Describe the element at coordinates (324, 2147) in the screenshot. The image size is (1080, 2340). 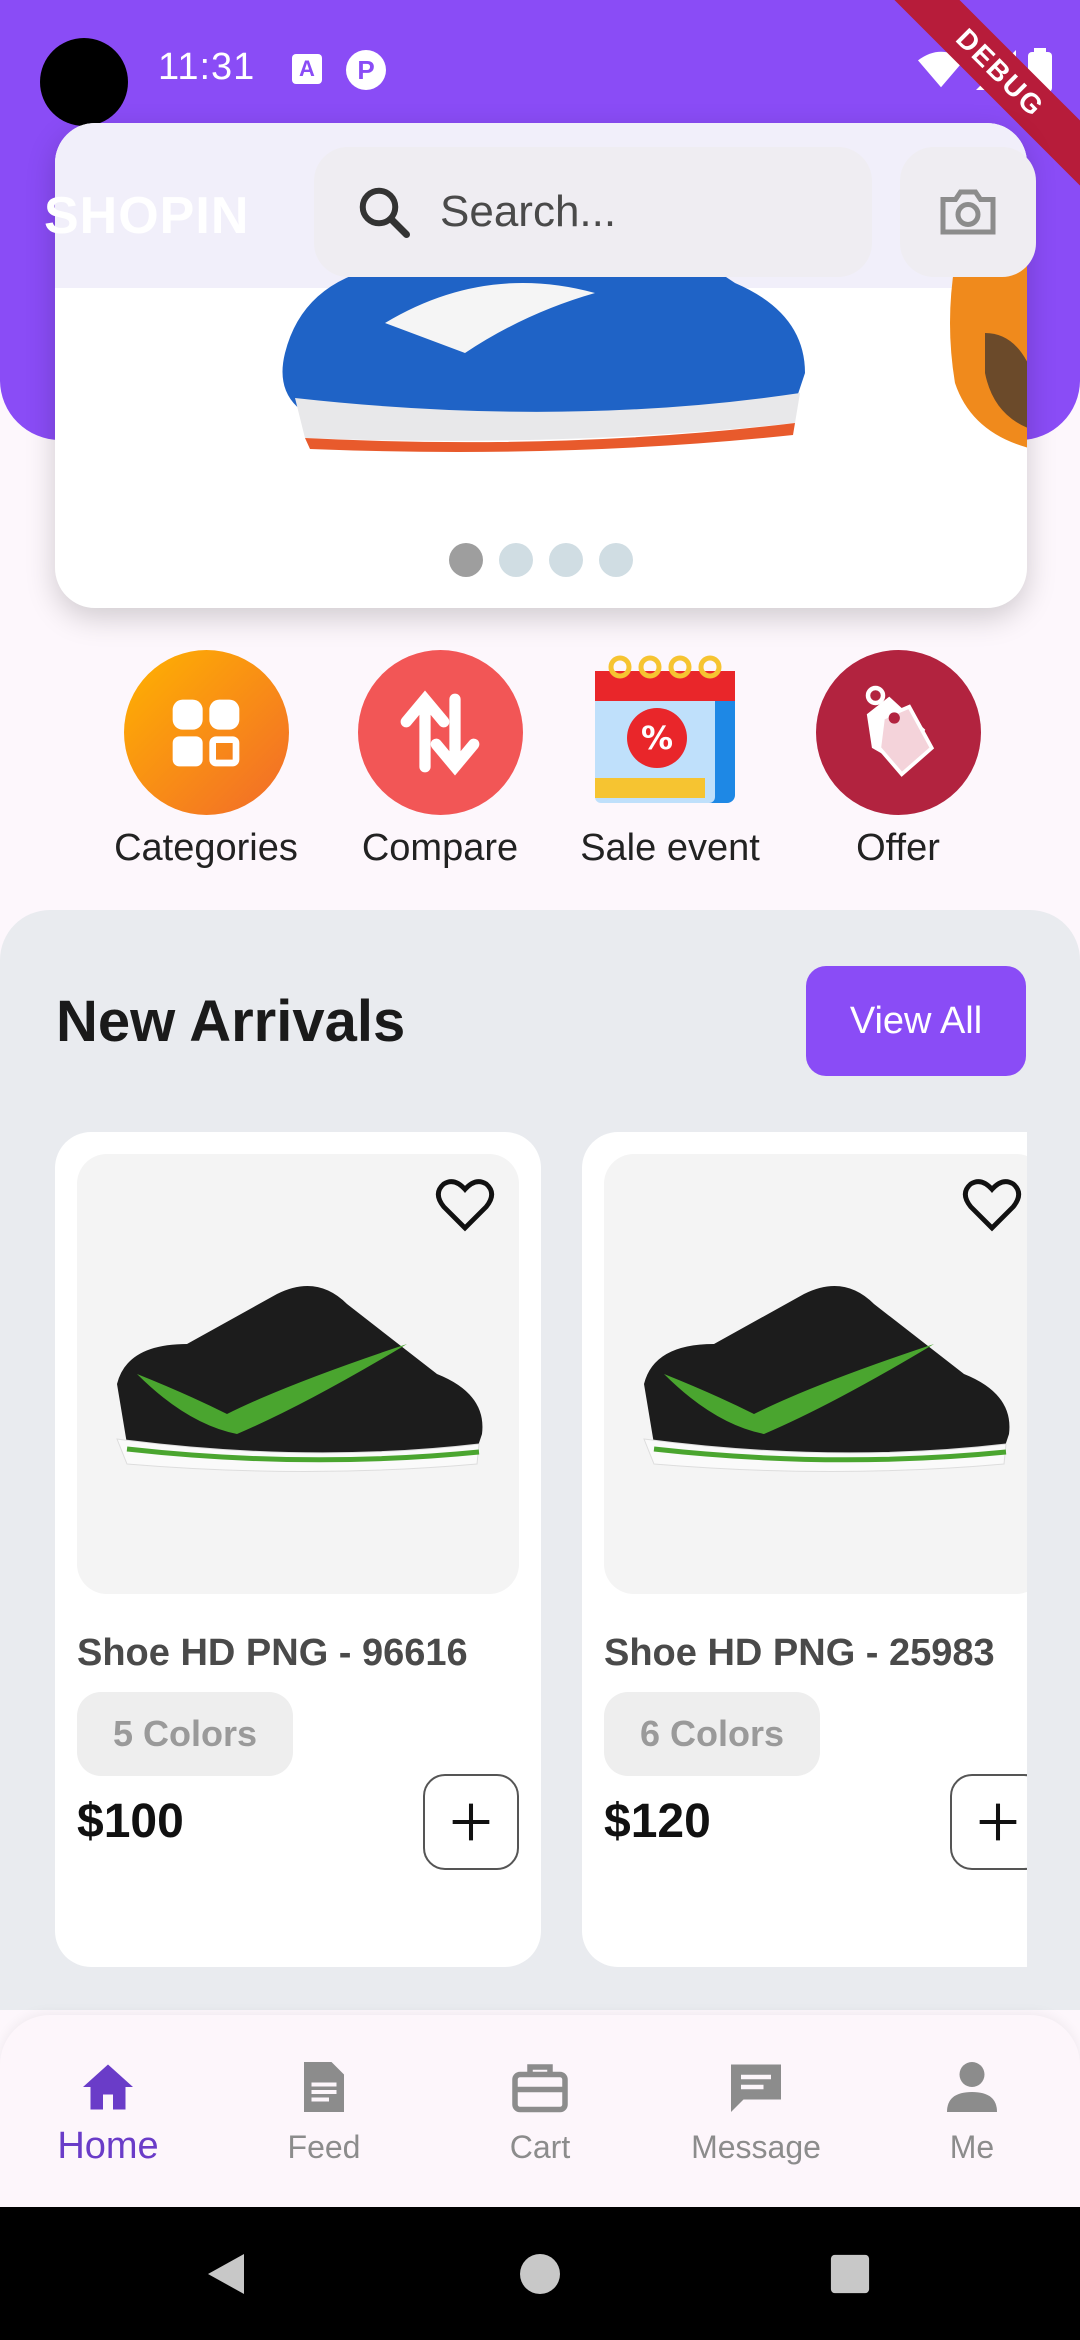
I see `nav-label: Feed` at that location.